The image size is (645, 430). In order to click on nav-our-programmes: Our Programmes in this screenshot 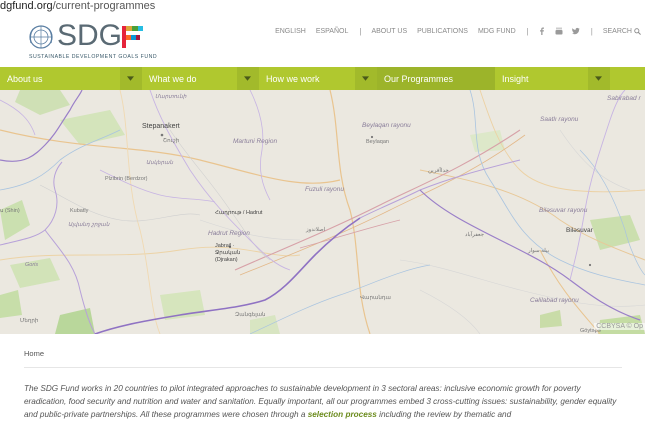, I will do `click(436, 78)`.